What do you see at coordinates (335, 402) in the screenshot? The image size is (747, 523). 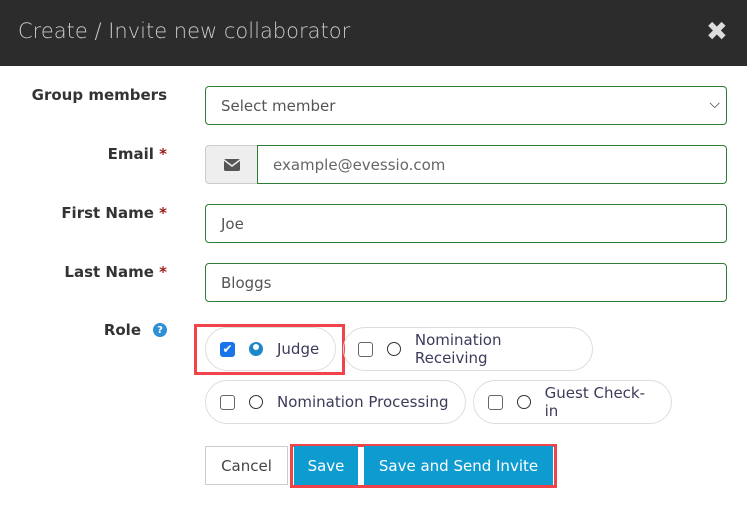 I see `role-nomination-processing: Nomination Processing` at bounding box center [335, 402].